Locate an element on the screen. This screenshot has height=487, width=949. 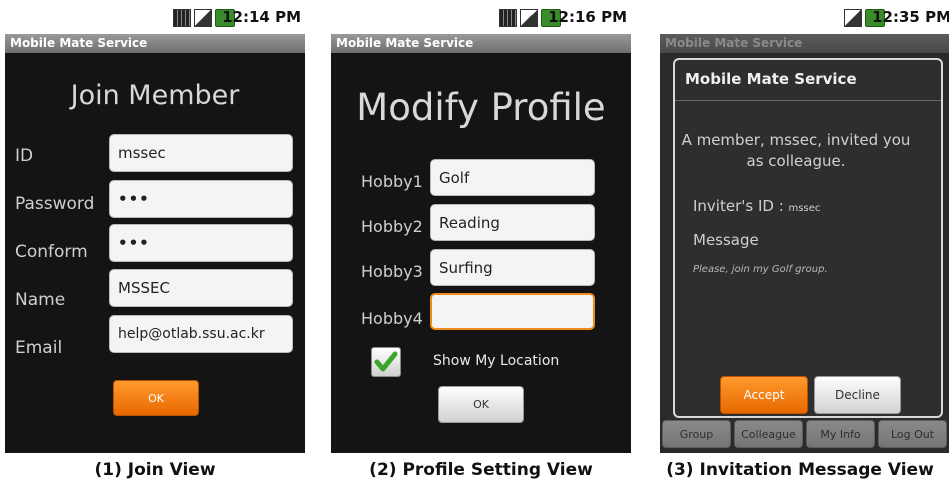
caption-join-view: (1) Join View is located at coordinates (155, 470).